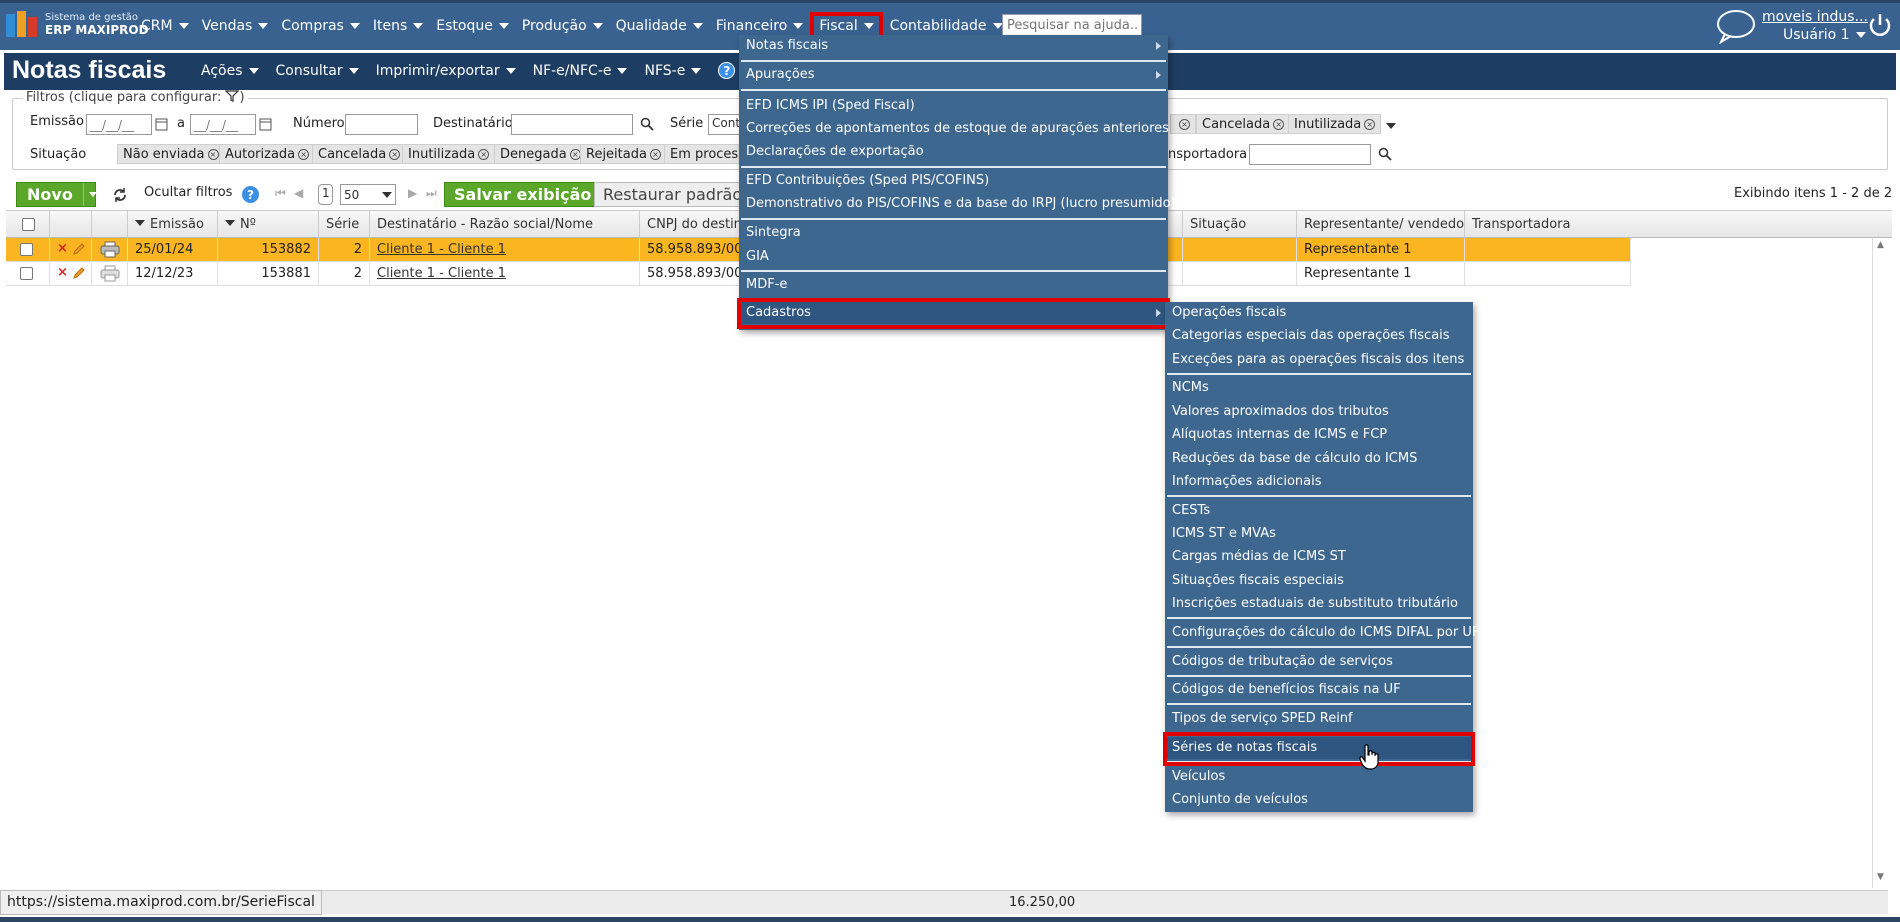 Image resolution: width=1900 pixels, height=922 pixels. I want to click on nav-vendas: Vendas, so click(235, 26).